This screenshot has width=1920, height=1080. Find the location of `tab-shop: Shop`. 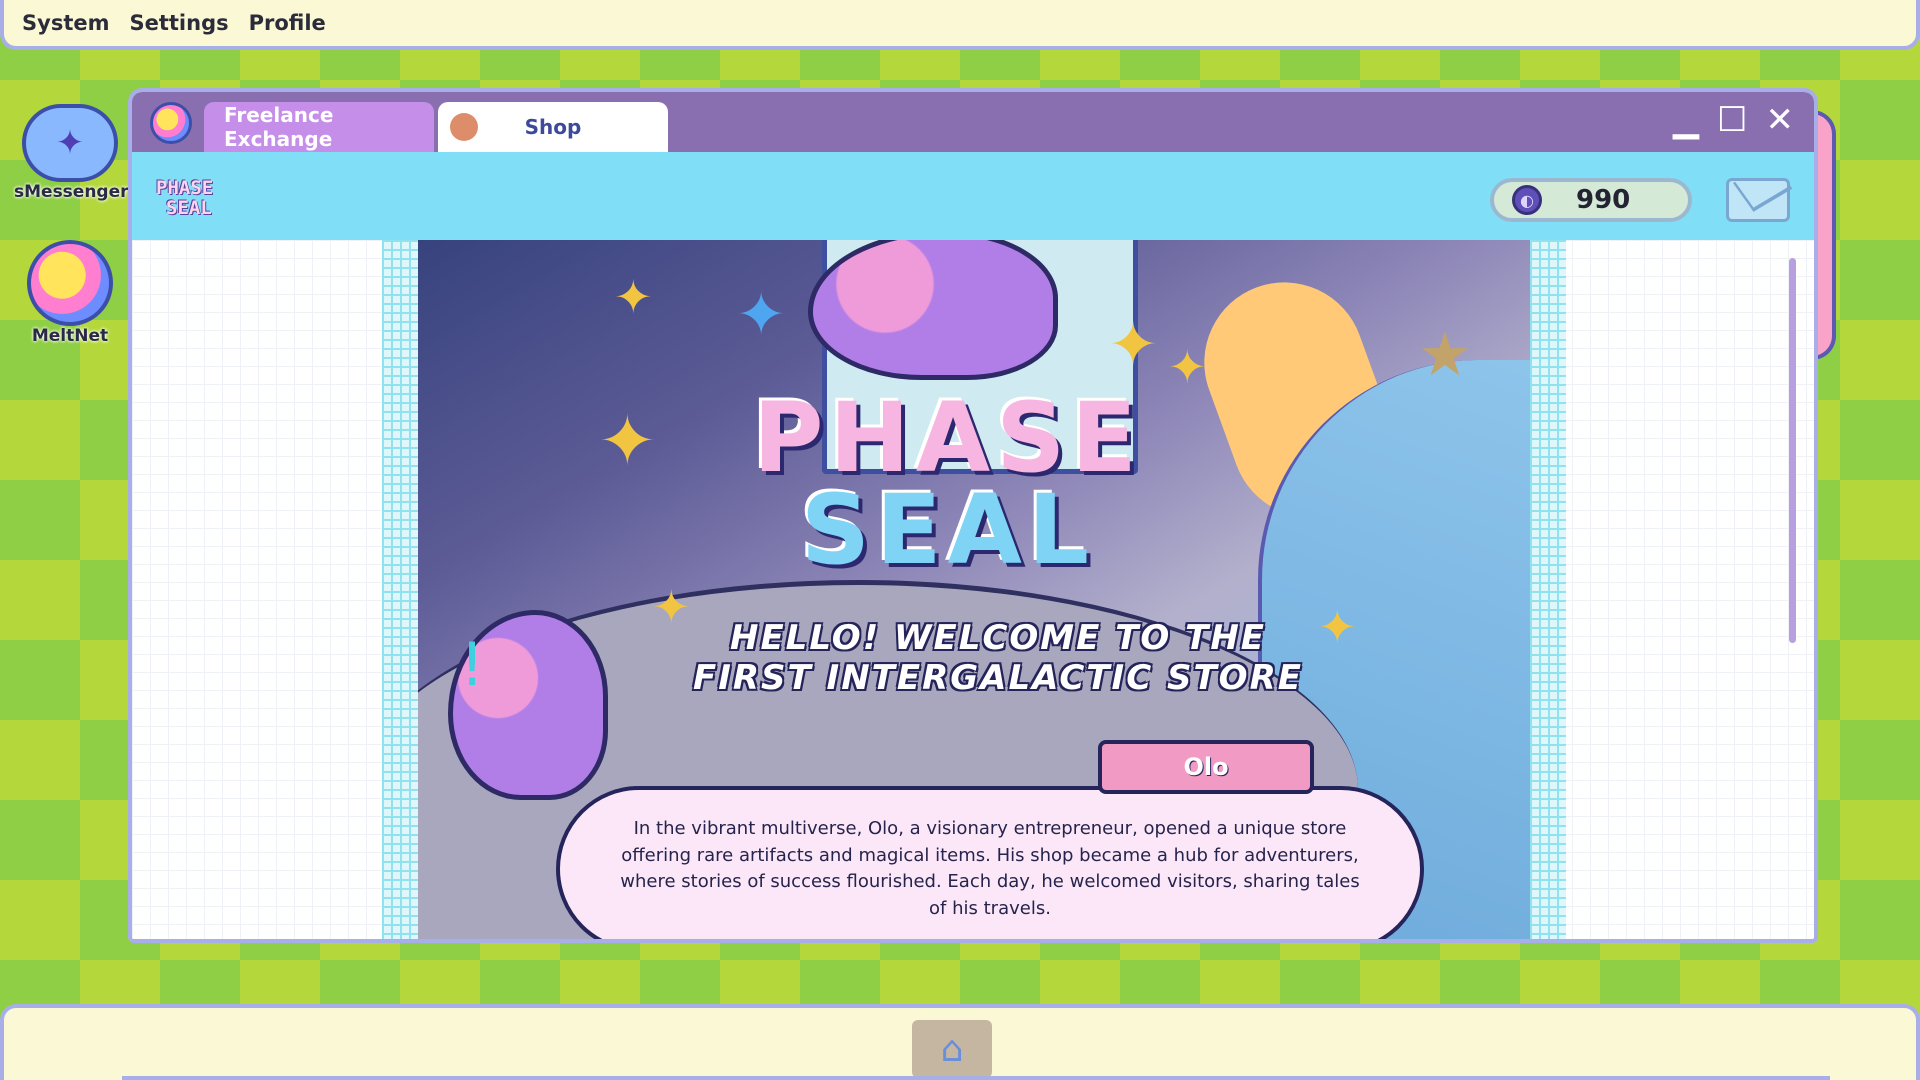

tab-shop: Shop is located at coordinates (553, 127).